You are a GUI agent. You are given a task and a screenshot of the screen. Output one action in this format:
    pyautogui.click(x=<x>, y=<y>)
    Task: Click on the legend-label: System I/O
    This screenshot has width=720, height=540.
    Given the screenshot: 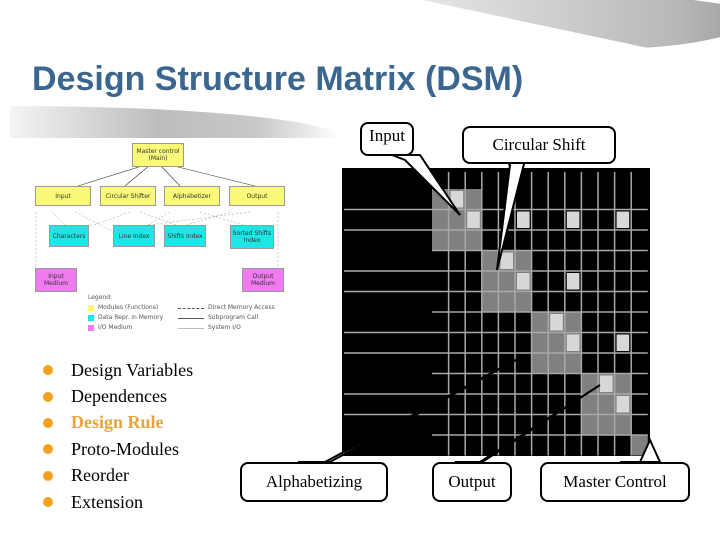 What is the action you would take?
    pyautogui.click(x=224, y=327)
    